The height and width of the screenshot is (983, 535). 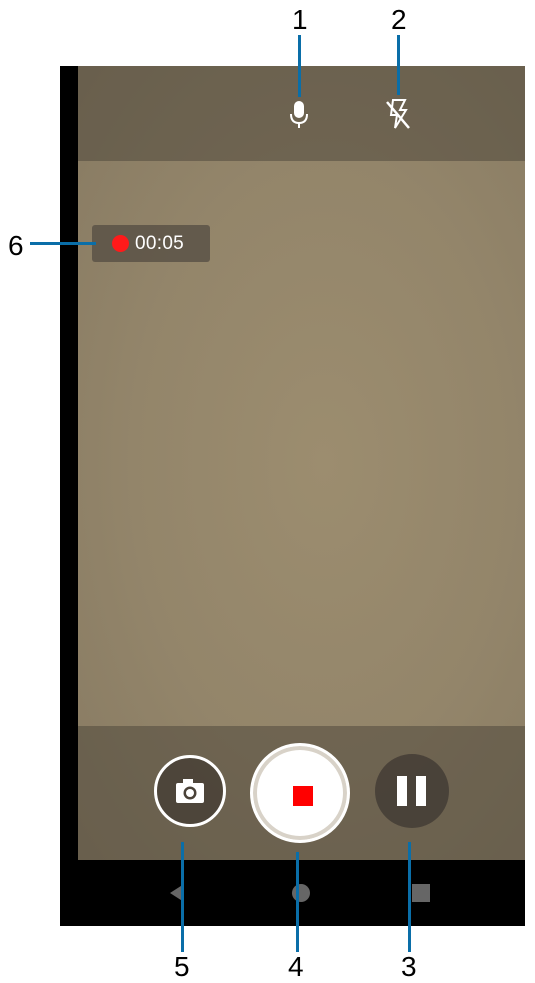 What do you see at coordinates (409, 966) in the screenshot?
I see `callout-3: 3` at bounding box center [409, 966].